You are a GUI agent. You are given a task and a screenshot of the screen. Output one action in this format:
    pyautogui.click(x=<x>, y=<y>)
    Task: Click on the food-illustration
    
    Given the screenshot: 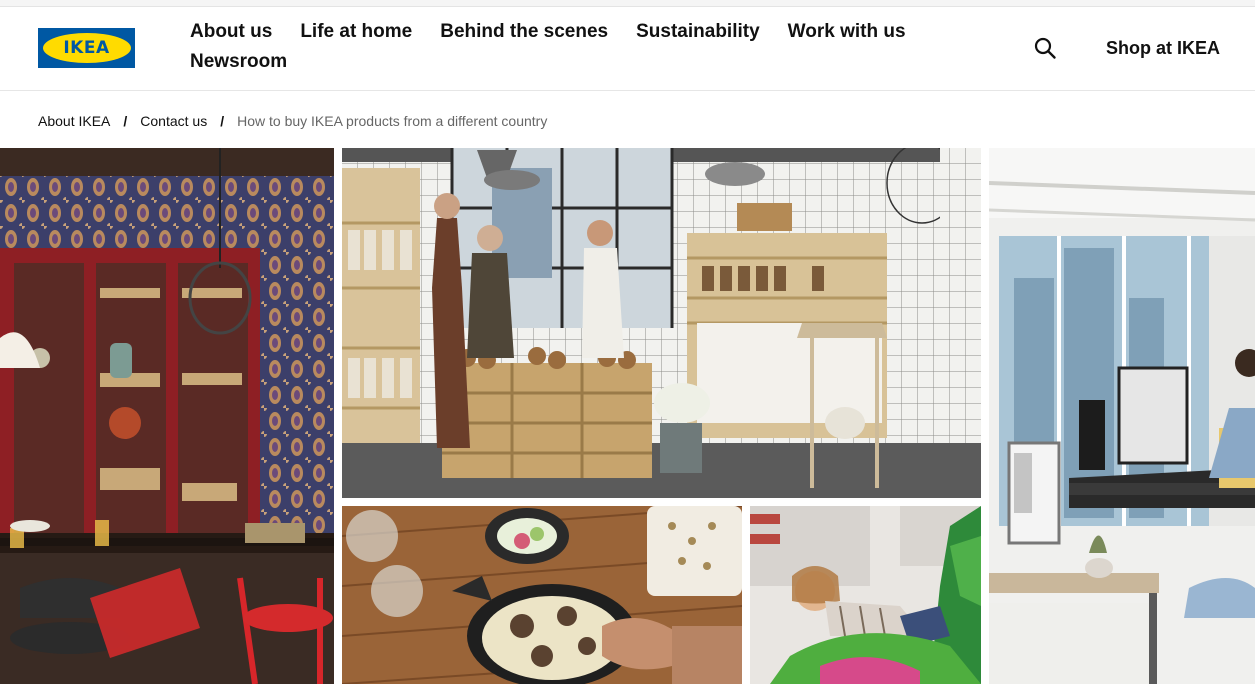 What is the action you would take?
    pyautogui.click(x=542, y=595)
    